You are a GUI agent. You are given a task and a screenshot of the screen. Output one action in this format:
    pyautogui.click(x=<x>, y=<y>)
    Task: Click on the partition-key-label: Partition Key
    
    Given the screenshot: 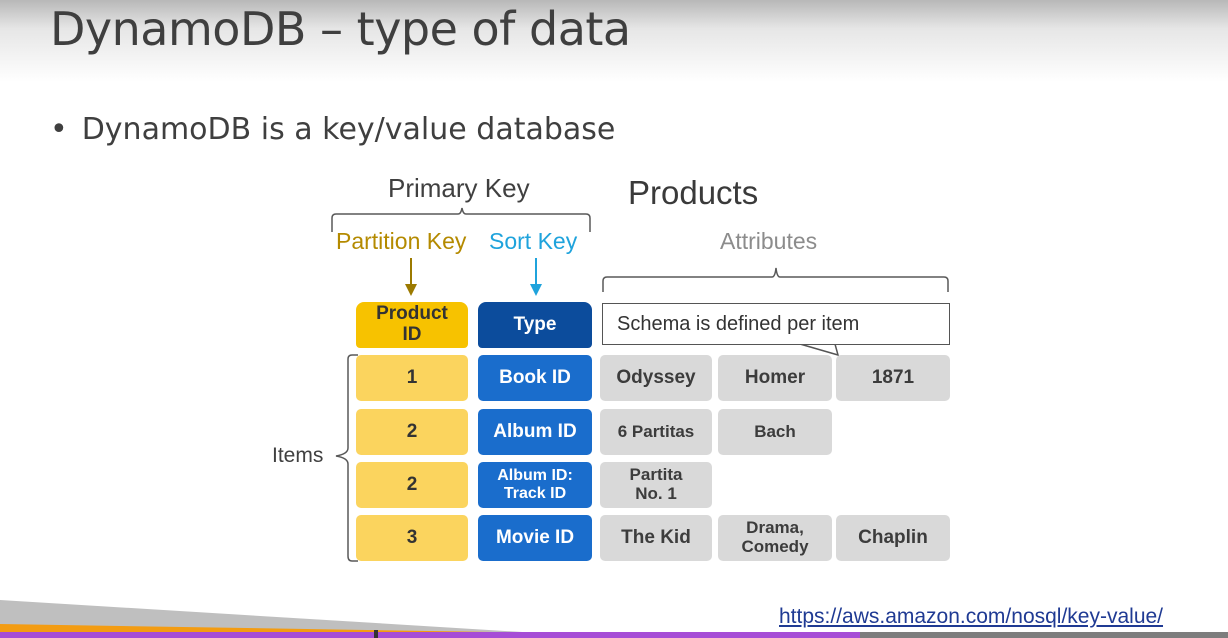 What is the action you would take?
    pyautogui.click(x=401, y=241)
    